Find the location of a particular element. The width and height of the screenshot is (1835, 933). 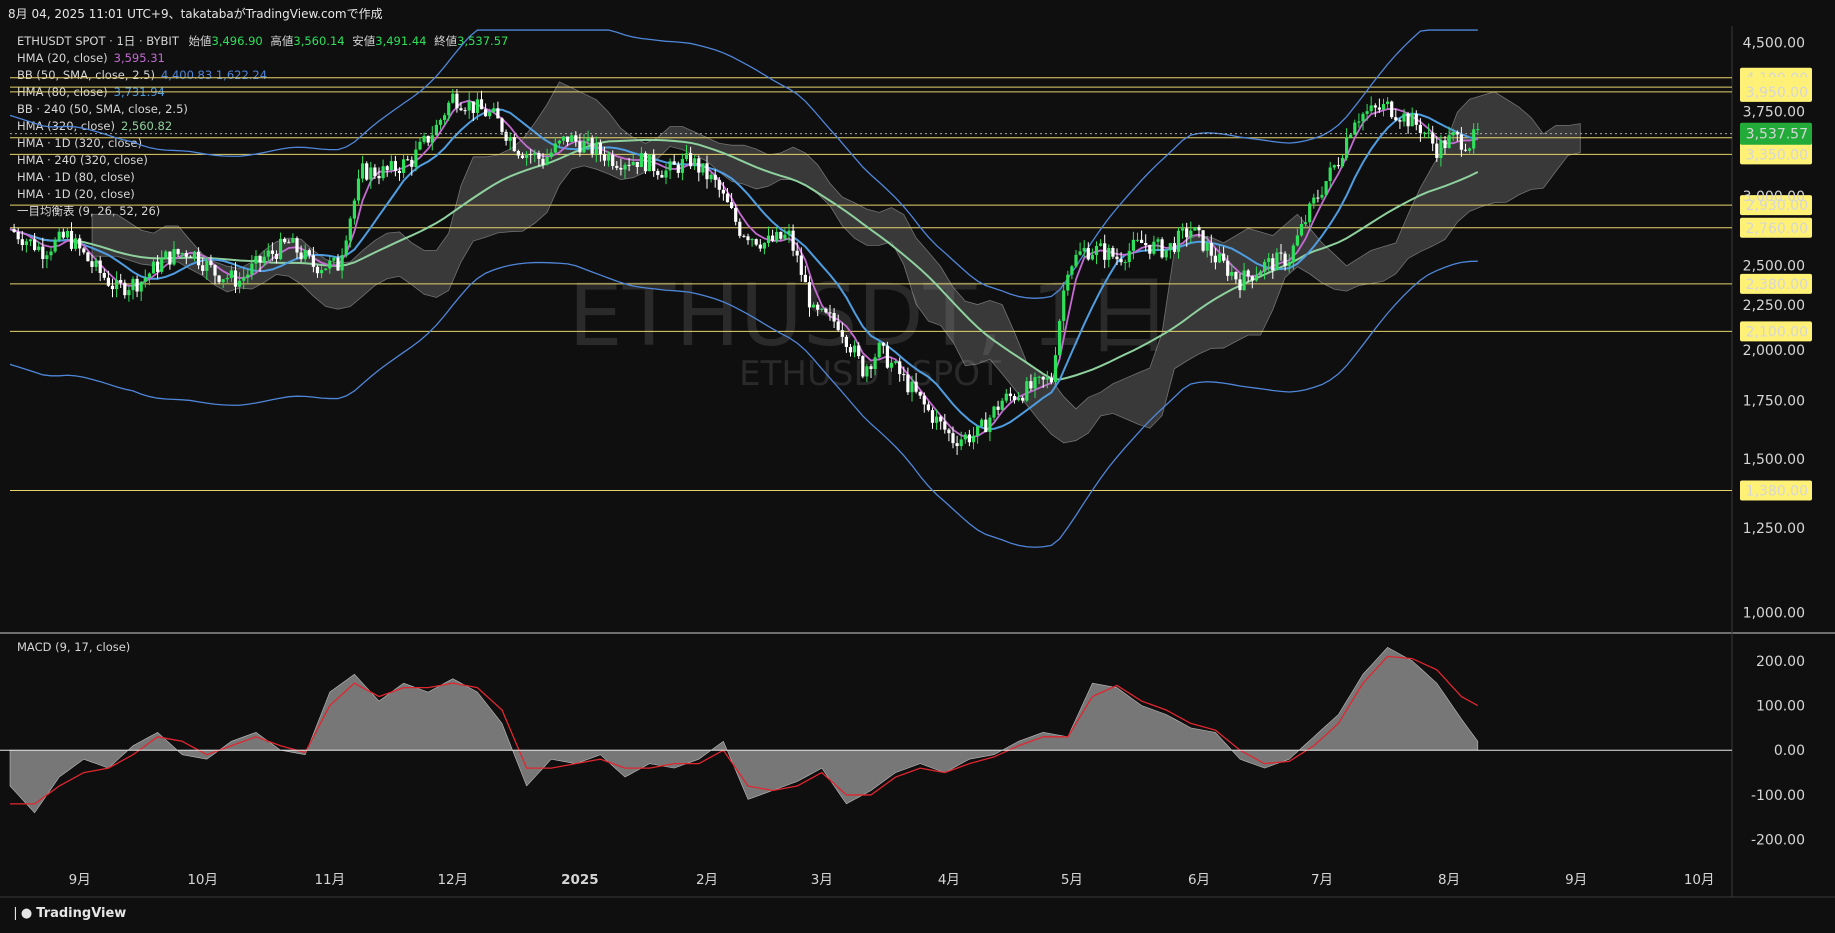

time-axis-label: 9月 is located at coordinates (80, 880).